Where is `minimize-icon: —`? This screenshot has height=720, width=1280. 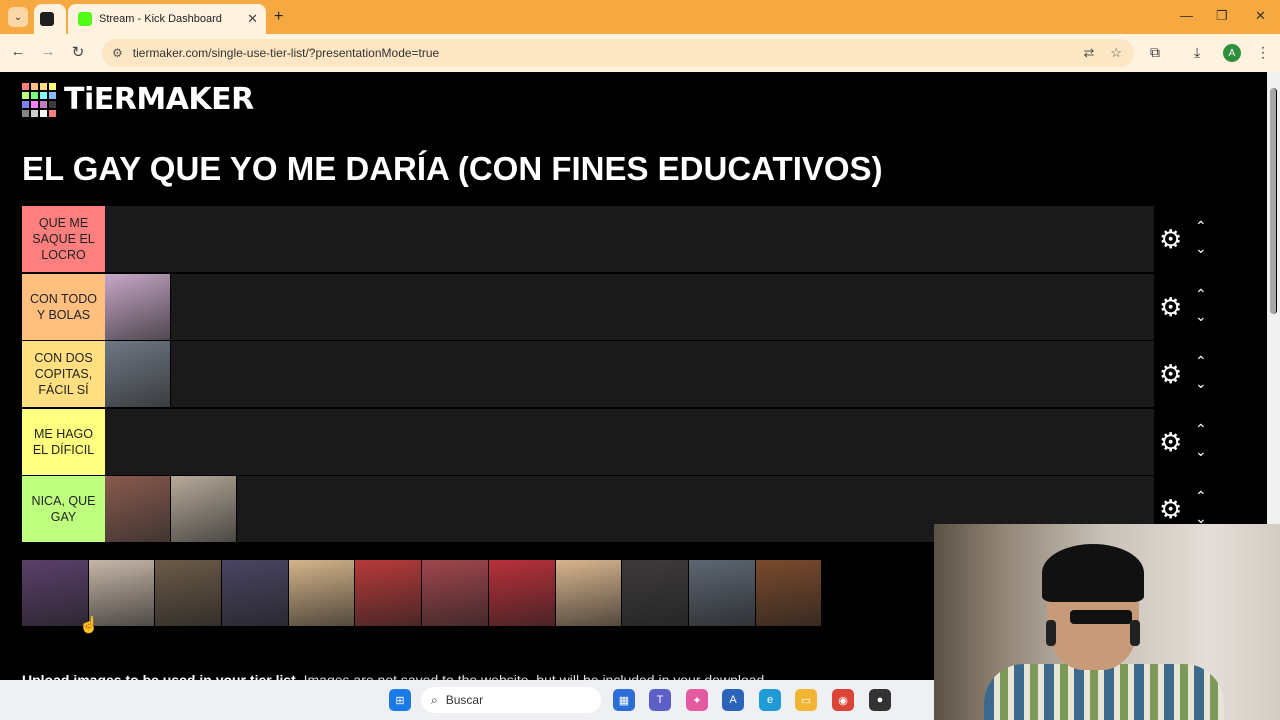 minimize-icon: — is located at coordinates (1186, 15).